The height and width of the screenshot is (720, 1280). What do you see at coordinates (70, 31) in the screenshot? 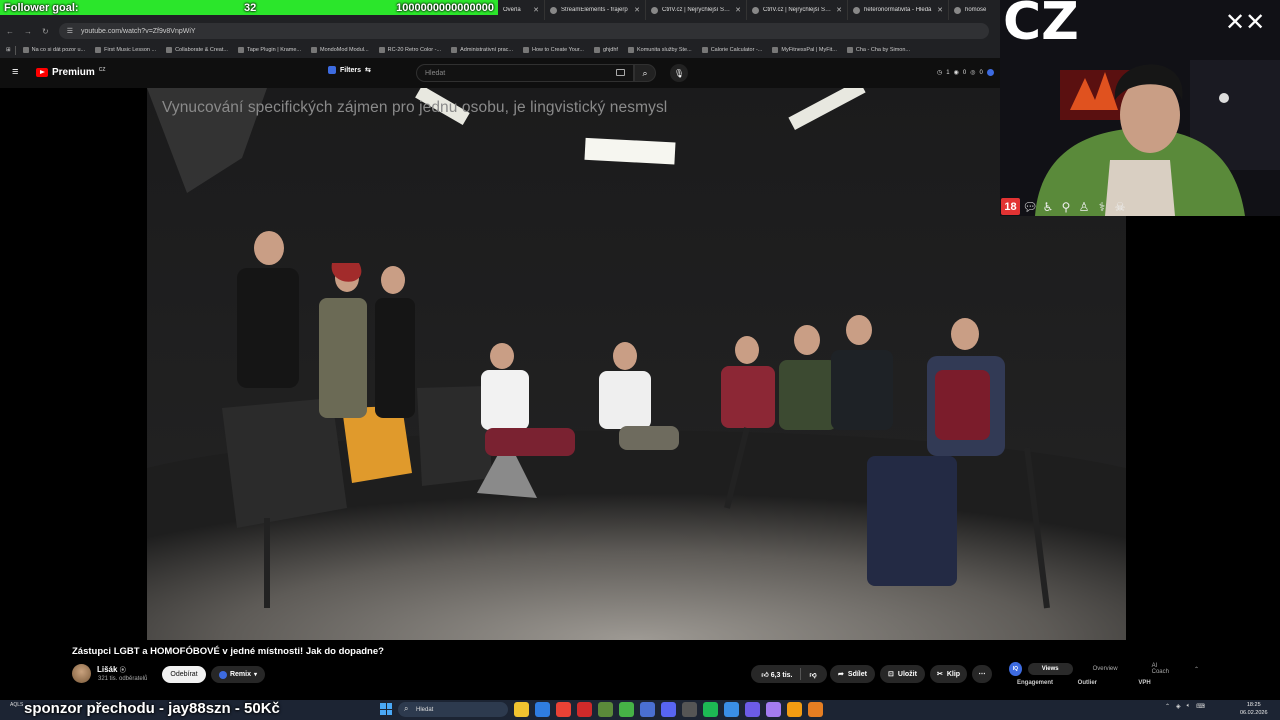
I see `site-info-icon: ☰` at bounding box center [70, 31].